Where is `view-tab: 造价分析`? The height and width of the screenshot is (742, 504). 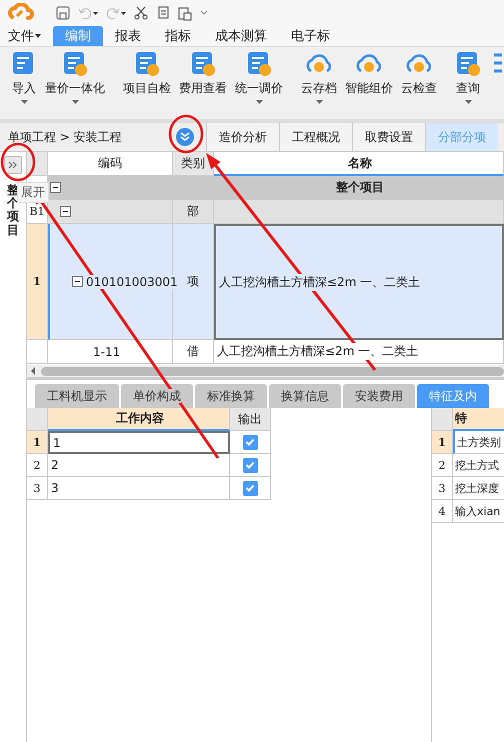
view-tab: 造价分析 is located at coordinates (242, 137).